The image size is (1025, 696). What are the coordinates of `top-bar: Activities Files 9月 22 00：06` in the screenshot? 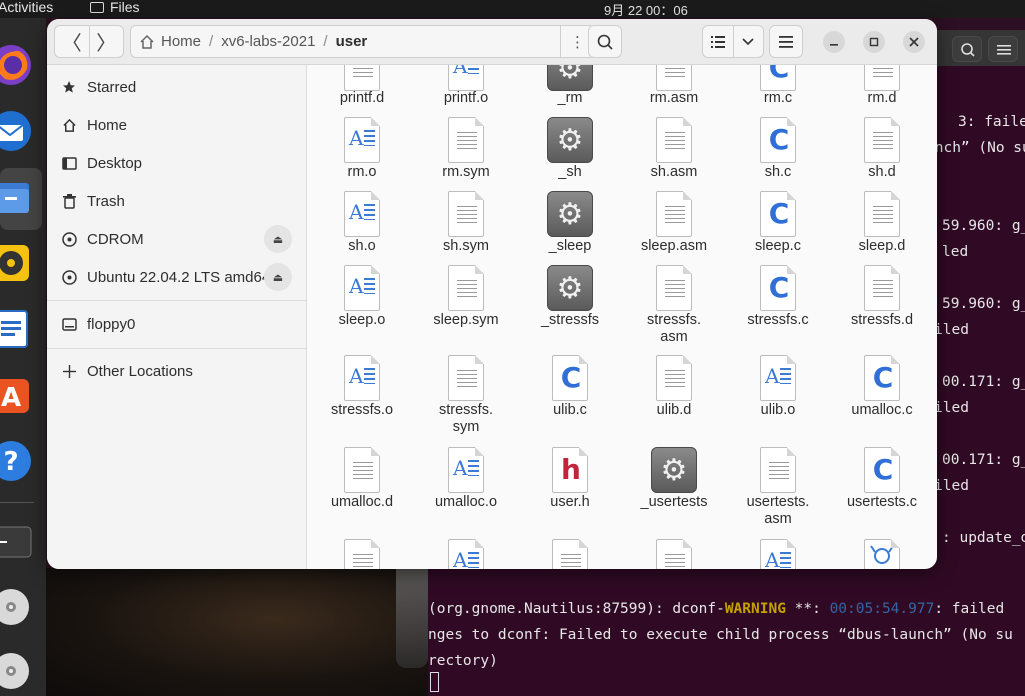 It's located at (512, 9).